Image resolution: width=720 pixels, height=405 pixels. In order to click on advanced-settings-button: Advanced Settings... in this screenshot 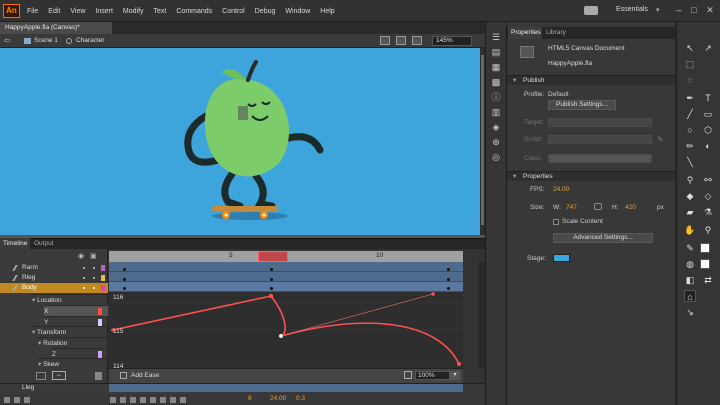, I will do `click(603, 238)`.